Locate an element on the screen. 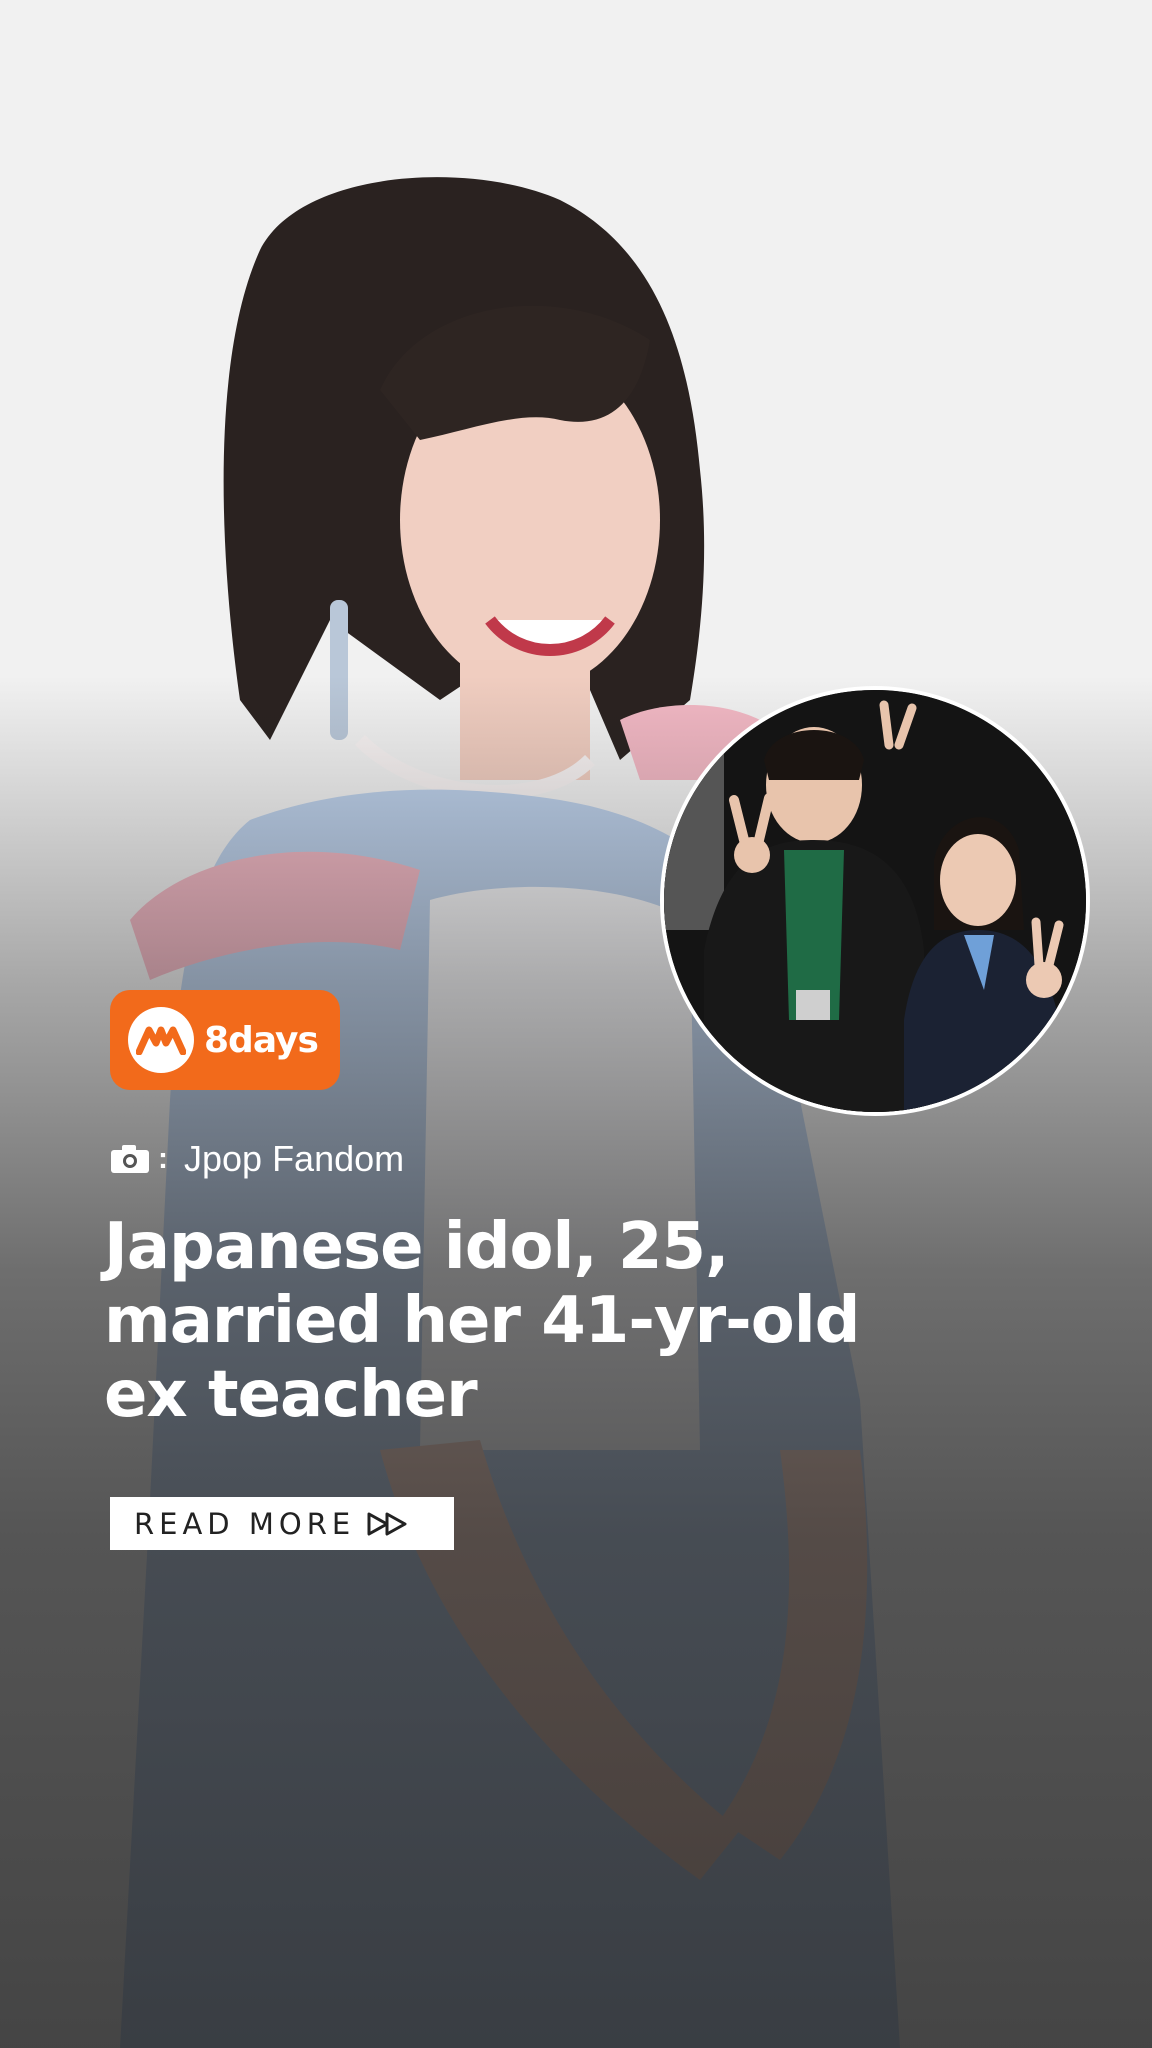  credit-source: Jpop Fandom is located at coordinates (294, 1158).